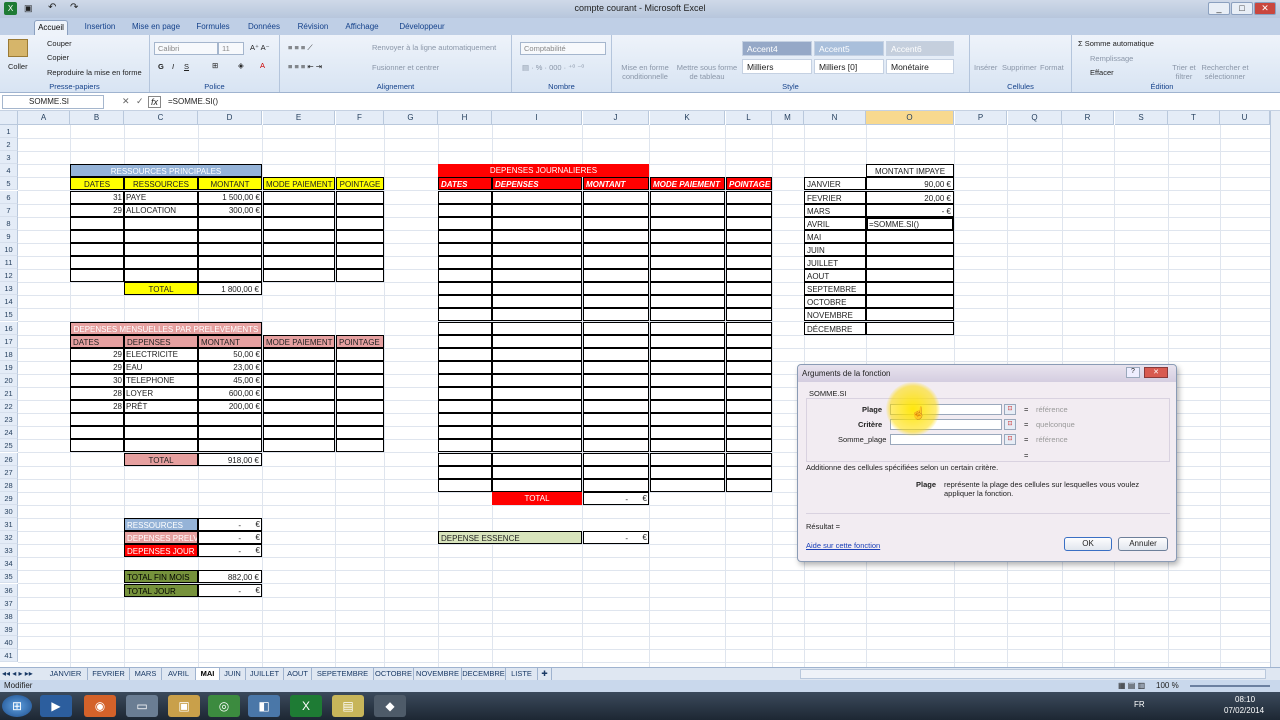 This screenshot has width=1280, height=720. I want to click on number-format-icons: ▤ · % · 000 · ⁺⁰ ⁻⁰, so click(553, 67).